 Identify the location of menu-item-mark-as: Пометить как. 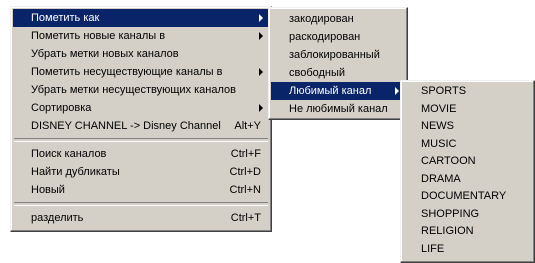
(141, 18).